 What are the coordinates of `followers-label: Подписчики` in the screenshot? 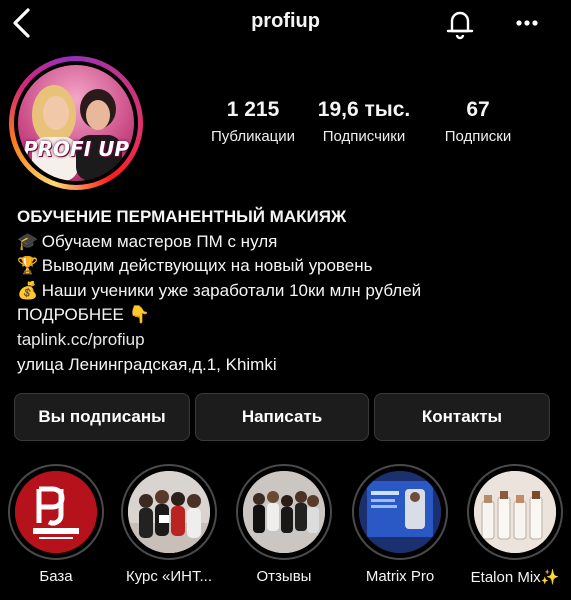 It's located at (364, 136).